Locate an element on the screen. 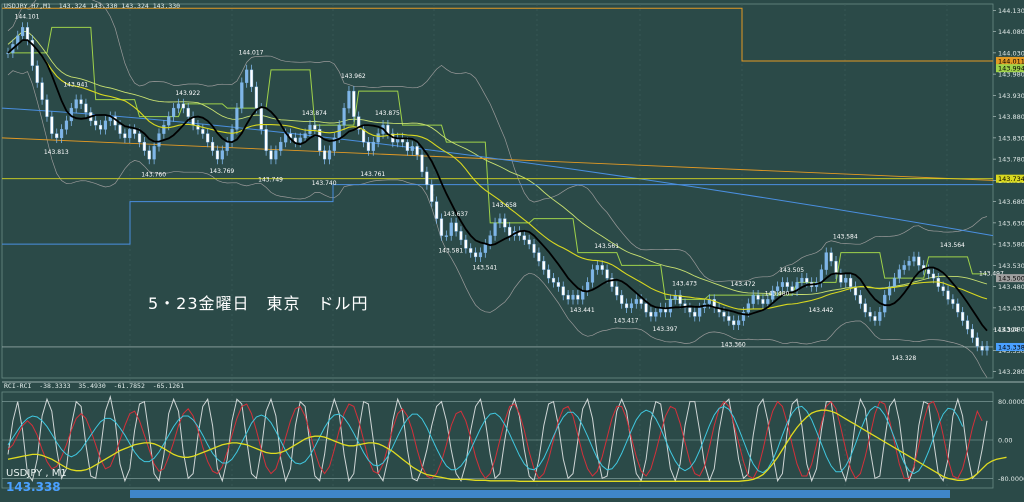 The height and width of the screenshot is (502, 1024). symbol-label: USDJPY , M1 is located at coordinates (36, 473).